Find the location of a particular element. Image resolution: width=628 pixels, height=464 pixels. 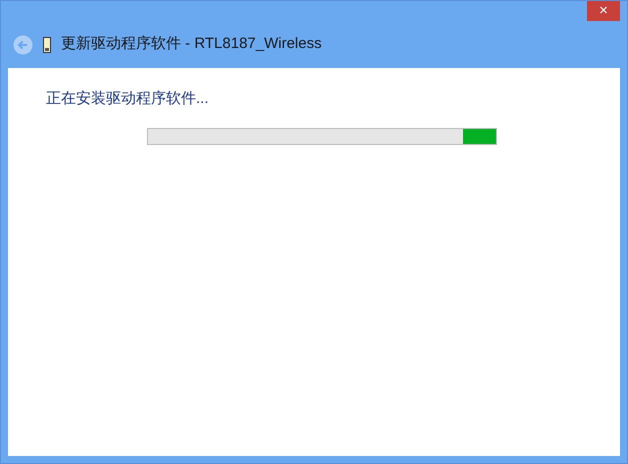

window-title: 更新驱动程序软件 - RTL8187_Wireless is located at coordinates (191, 44).